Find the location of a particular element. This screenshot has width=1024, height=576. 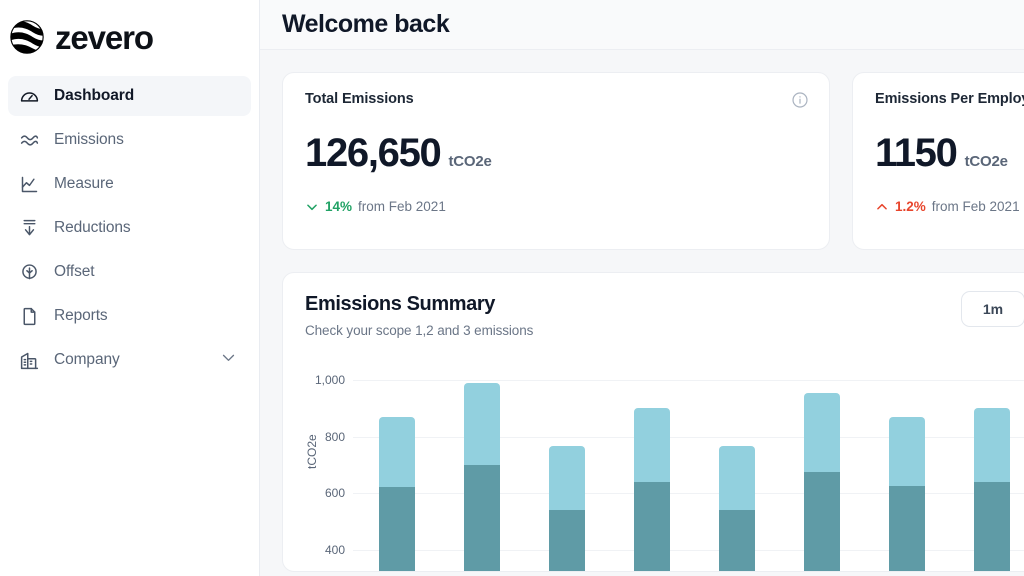

brand-logo: zevero is located at coordinates (129, 31).